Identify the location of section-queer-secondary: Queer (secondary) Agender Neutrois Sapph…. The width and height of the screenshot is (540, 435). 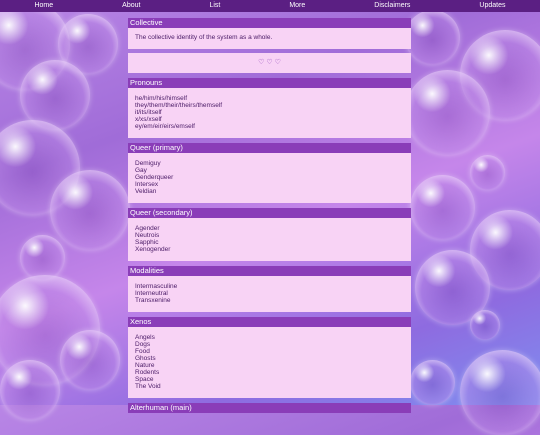
(269, 234).